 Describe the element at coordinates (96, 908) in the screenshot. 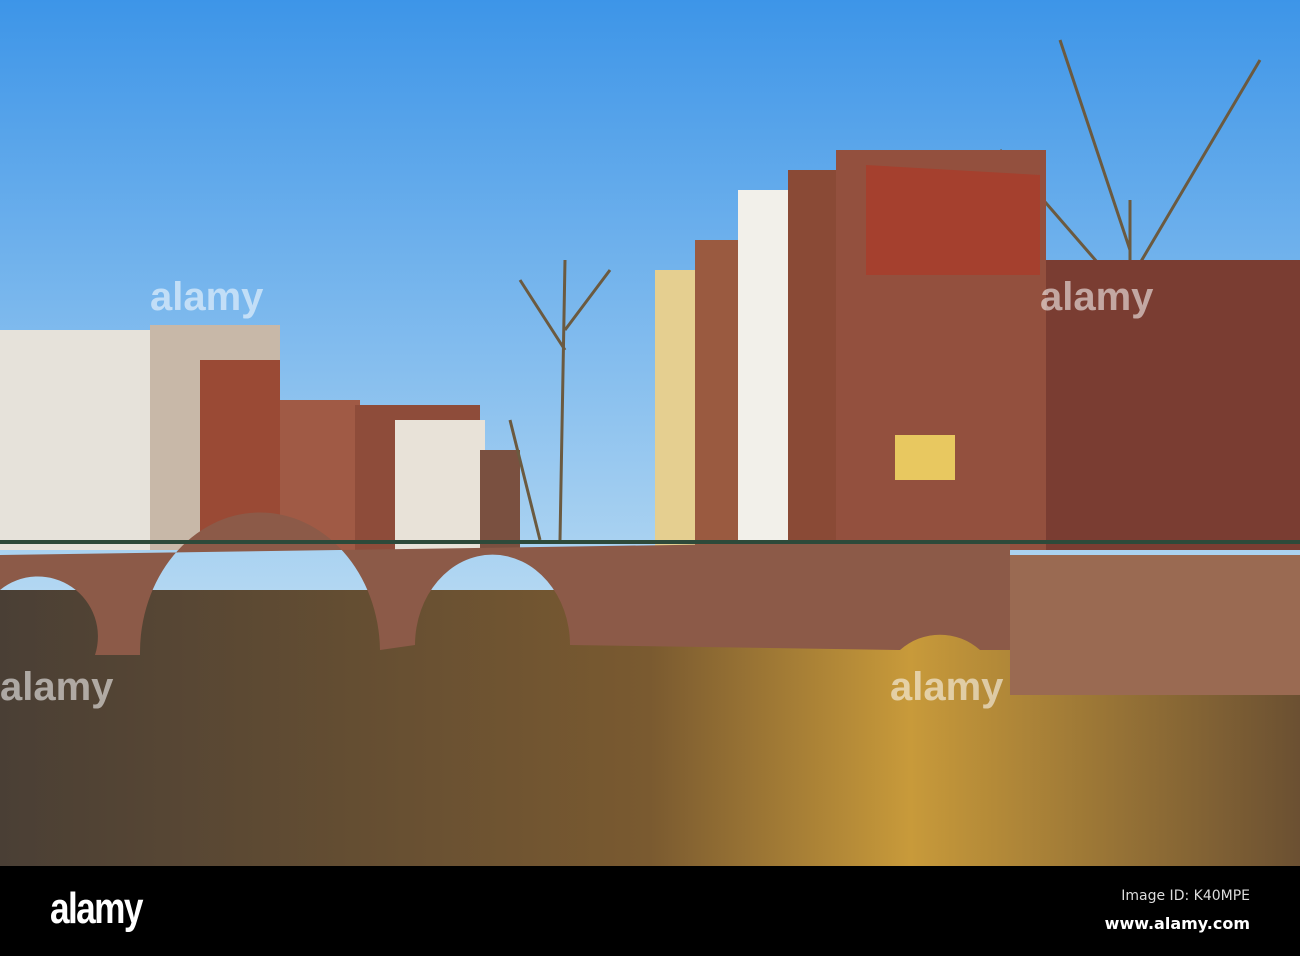

I see `alamy-logo: alamy` at that location.